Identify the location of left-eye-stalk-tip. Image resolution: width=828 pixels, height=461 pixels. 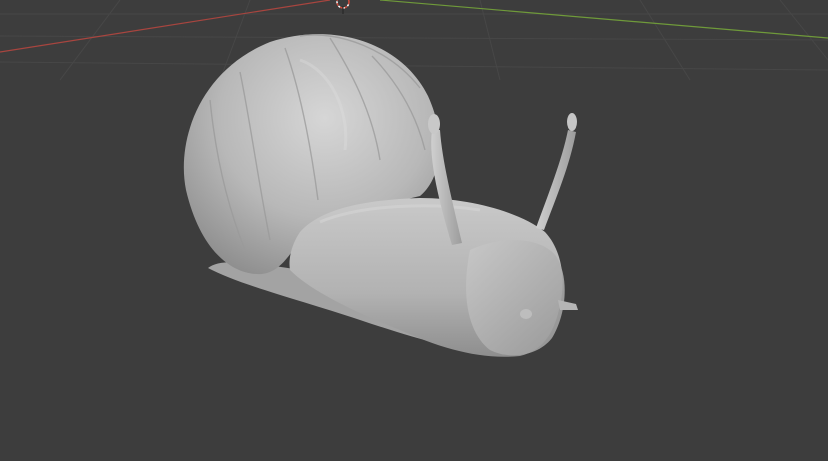
(434, 124).